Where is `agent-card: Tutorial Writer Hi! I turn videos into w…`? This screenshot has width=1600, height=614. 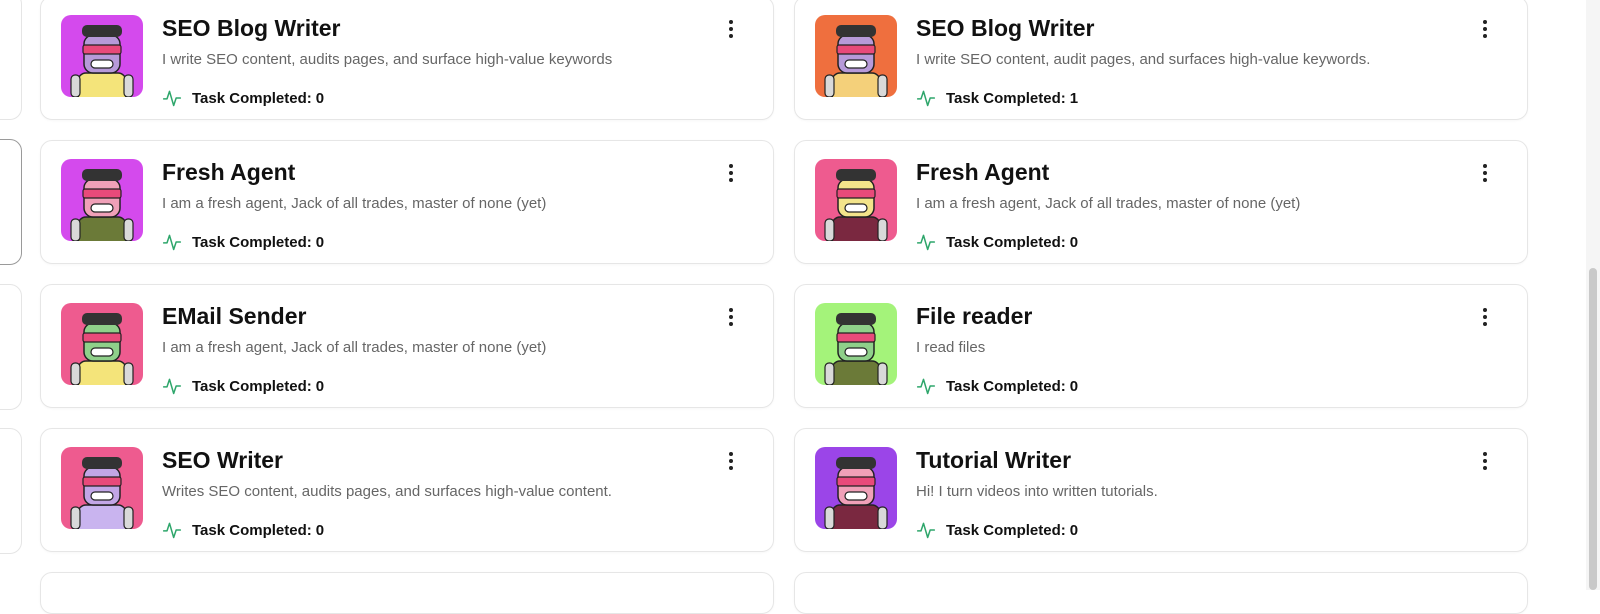
agent-card: Tutorial Writer Hi! I turn videos into w… is located at coordinates (1161, 490).